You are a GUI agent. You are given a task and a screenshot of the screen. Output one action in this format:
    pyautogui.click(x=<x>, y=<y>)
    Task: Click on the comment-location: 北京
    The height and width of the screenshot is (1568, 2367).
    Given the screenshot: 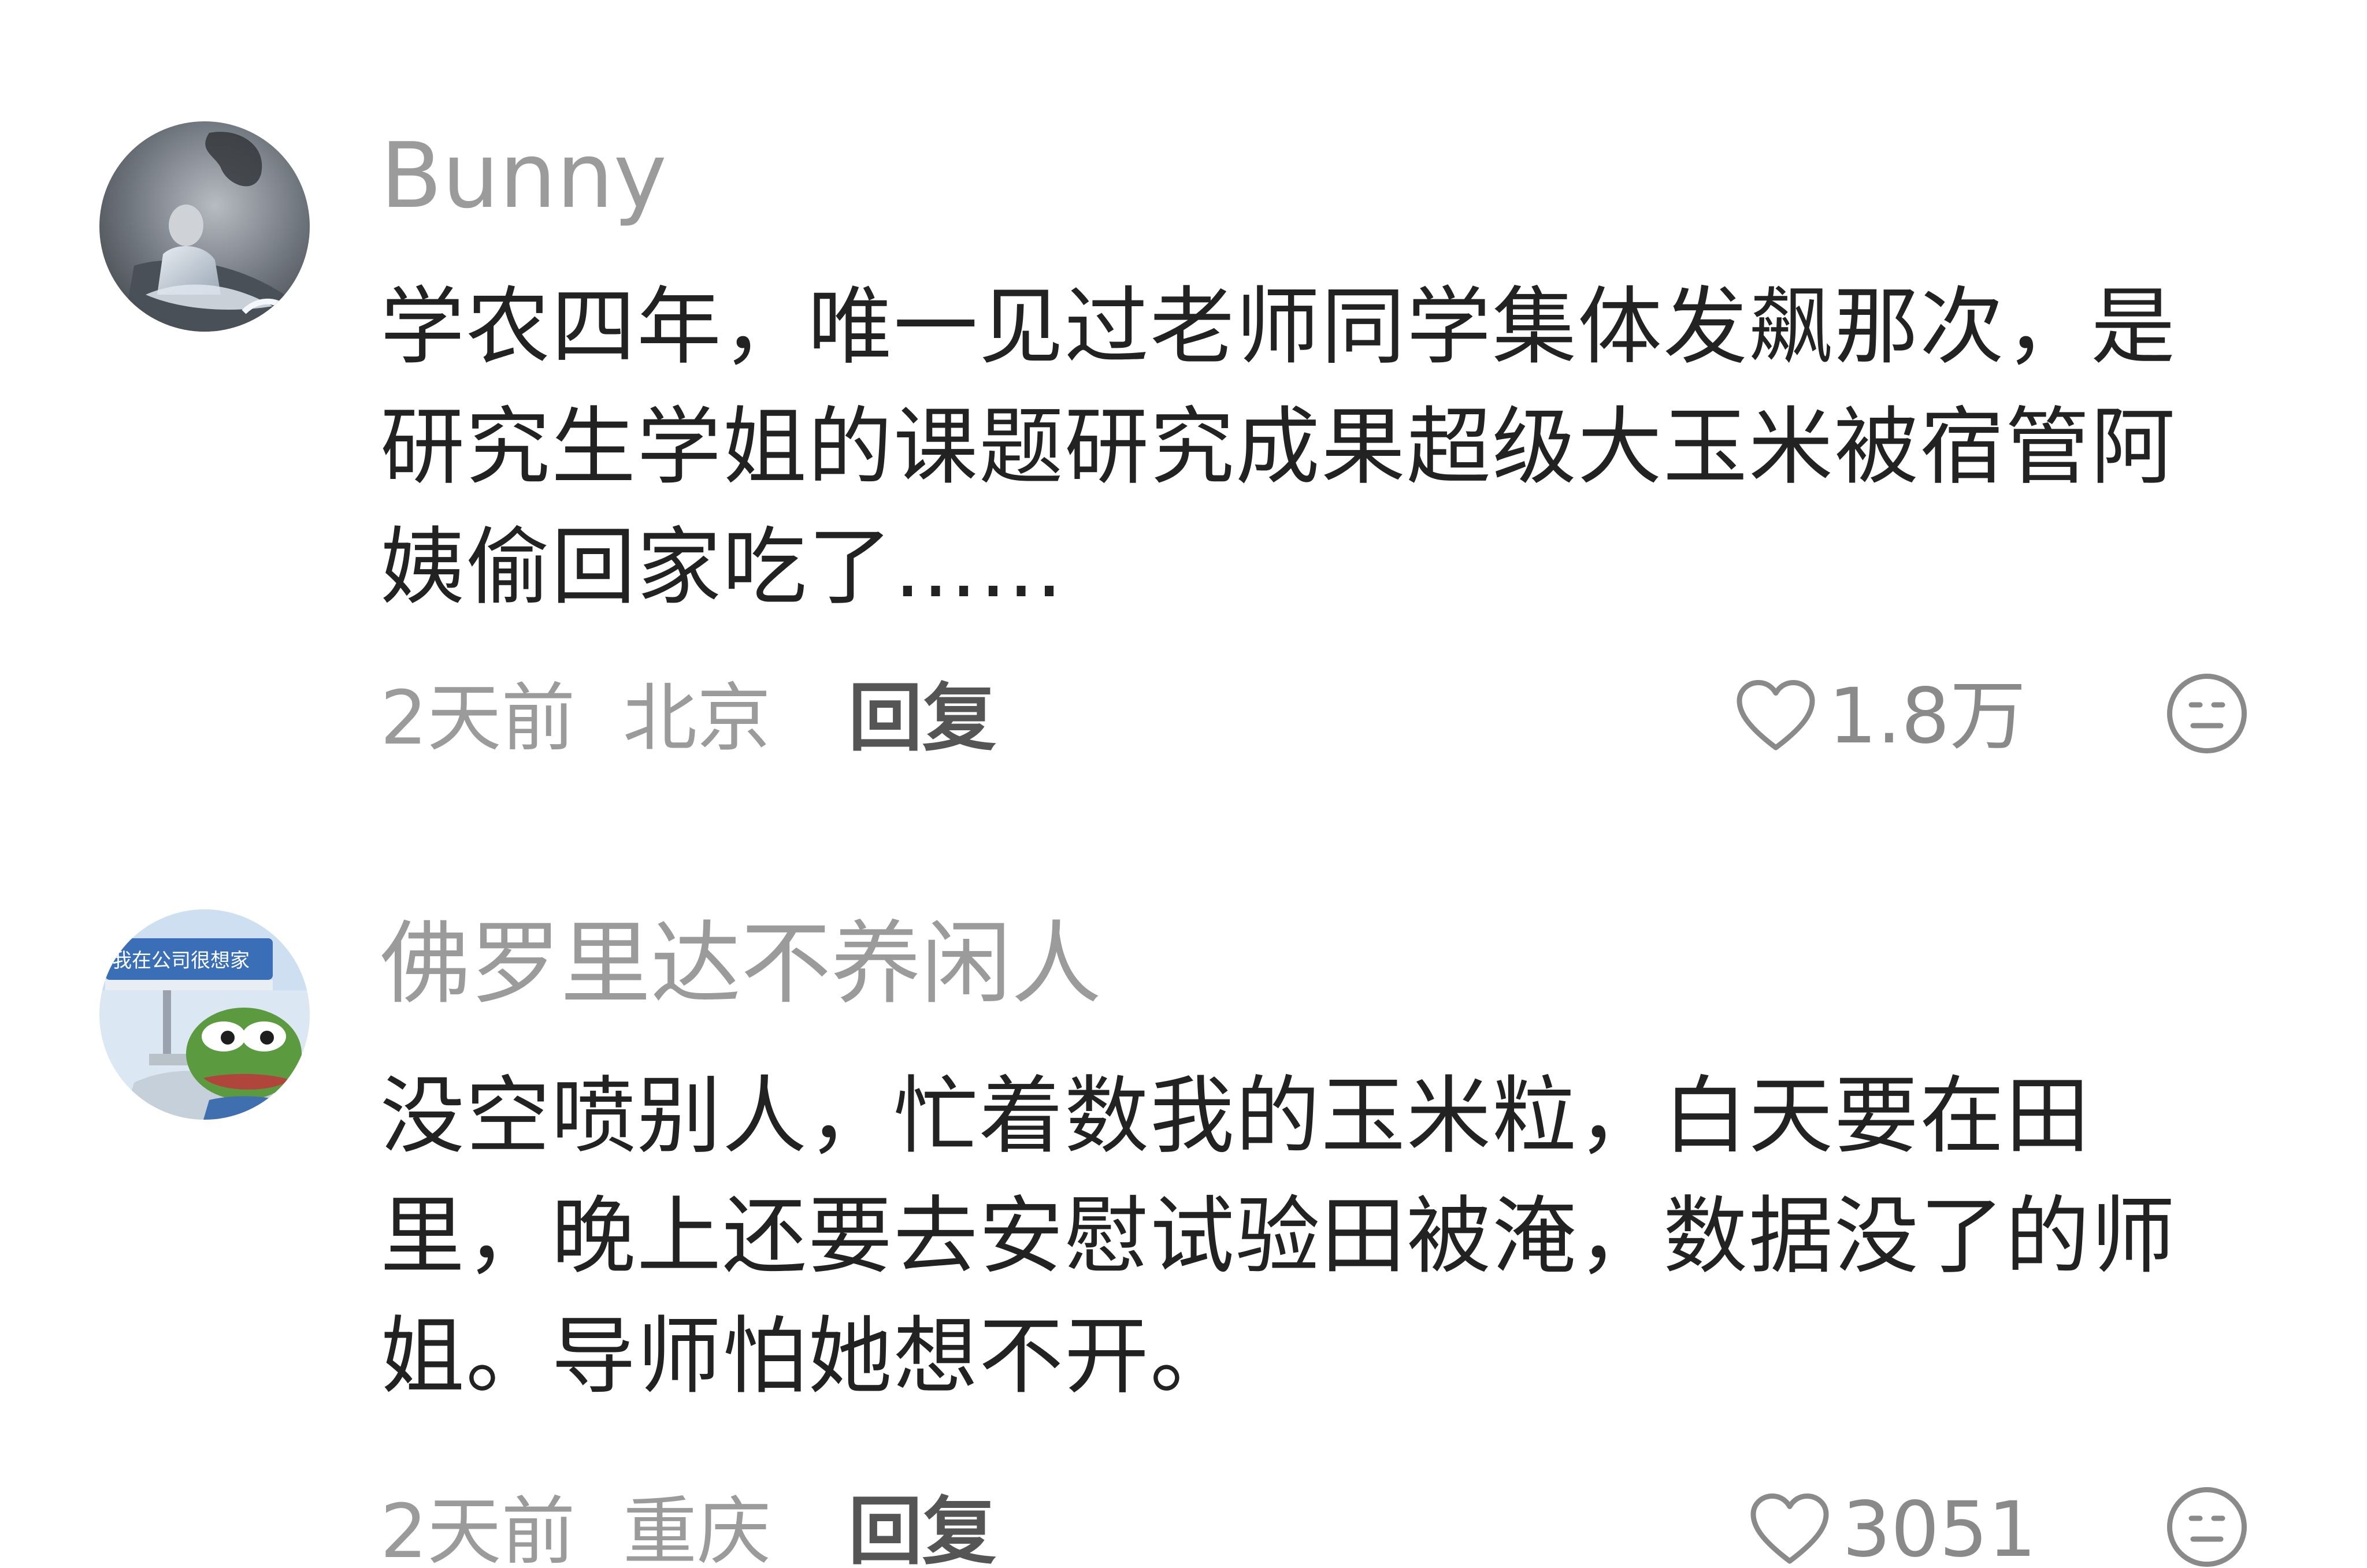 What is the action you would take?
    pyautogui.click(x=697, y=718)
    